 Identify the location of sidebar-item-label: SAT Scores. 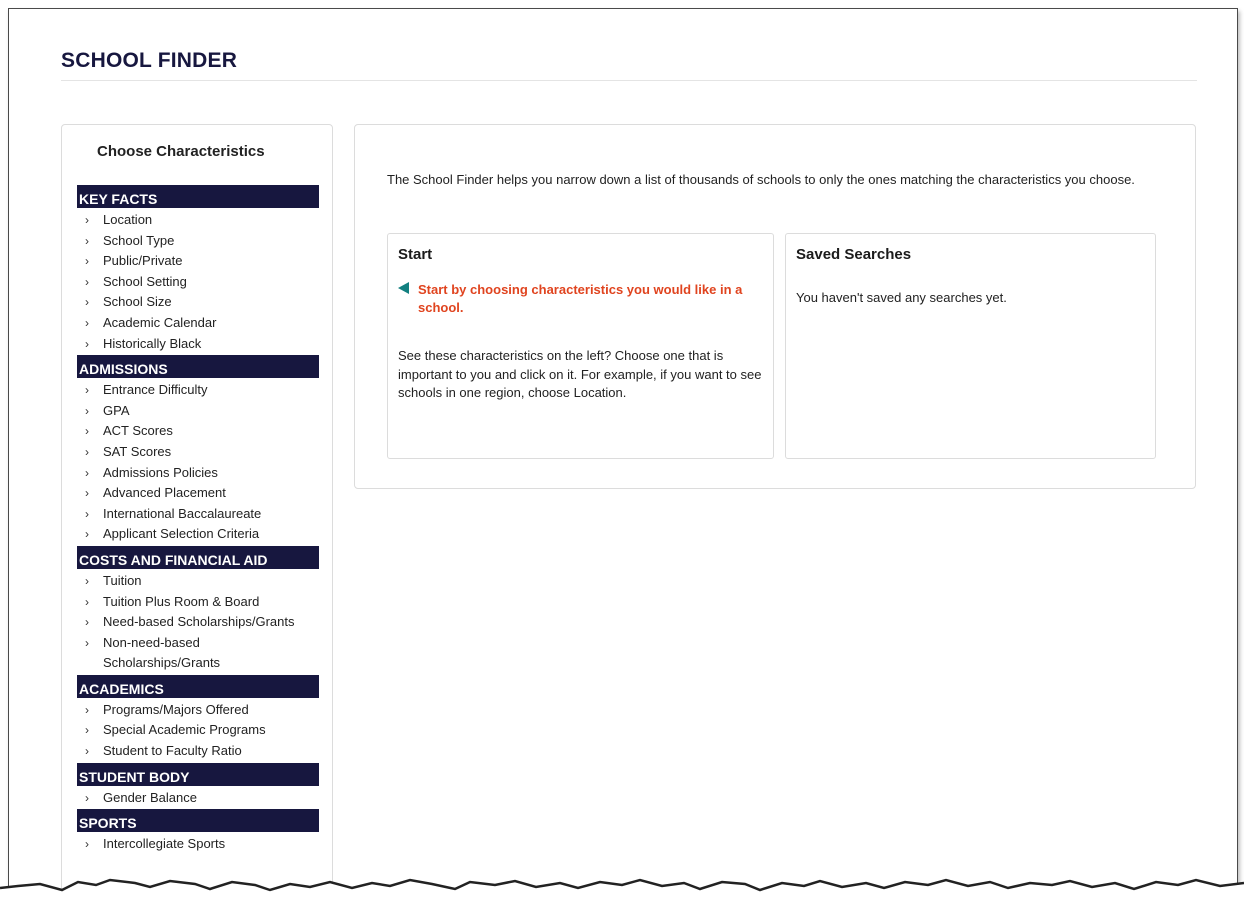
(137, 451).